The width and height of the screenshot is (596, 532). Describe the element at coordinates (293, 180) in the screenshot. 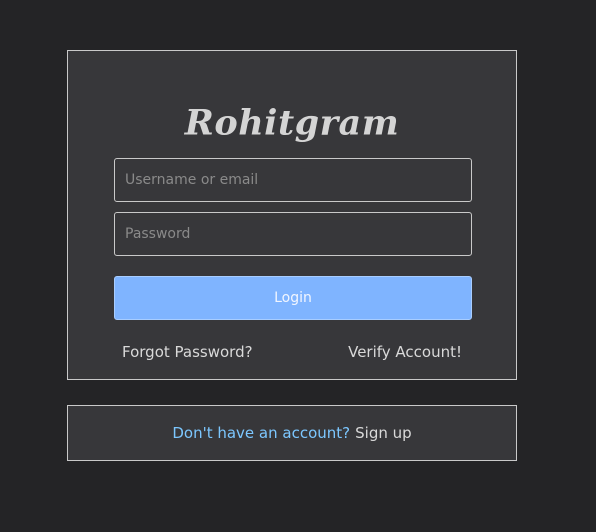

I see `username-input` at that location.